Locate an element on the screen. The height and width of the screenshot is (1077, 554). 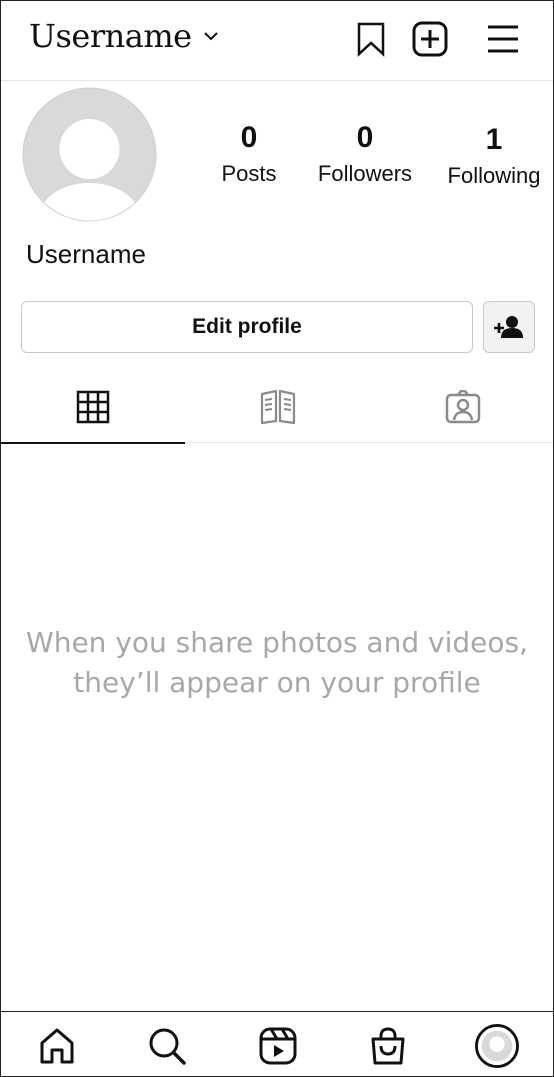
shop-icon is located at coordinates (388, 1046).